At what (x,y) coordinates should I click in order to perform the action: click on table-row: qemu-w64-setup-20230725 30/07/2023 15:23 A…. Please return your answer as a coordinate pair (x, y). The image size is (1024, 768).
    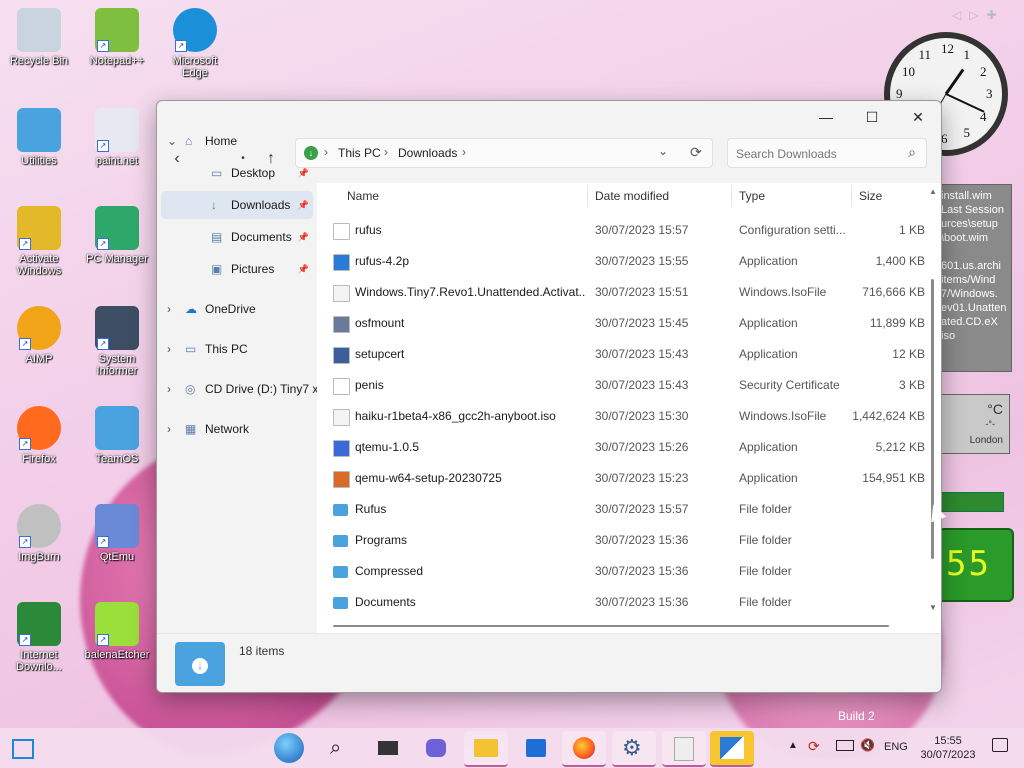
    Looking at the image, I should click on (621, 478).